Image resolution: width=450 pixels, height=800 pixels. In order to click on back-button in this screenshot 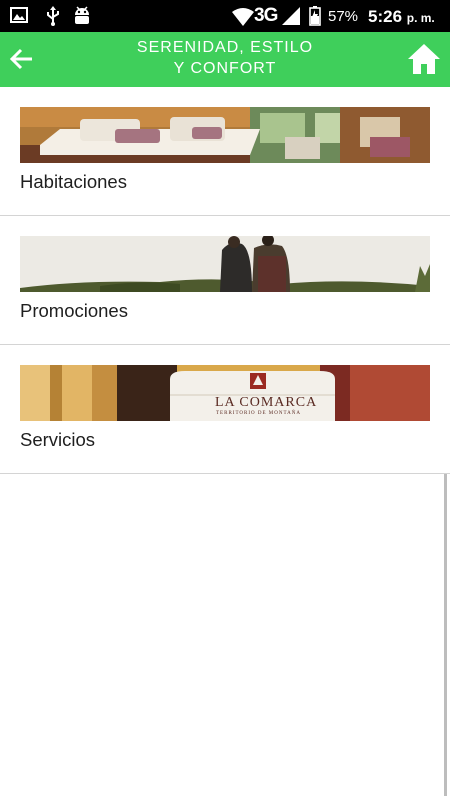, I will do `click(23, 59)`.